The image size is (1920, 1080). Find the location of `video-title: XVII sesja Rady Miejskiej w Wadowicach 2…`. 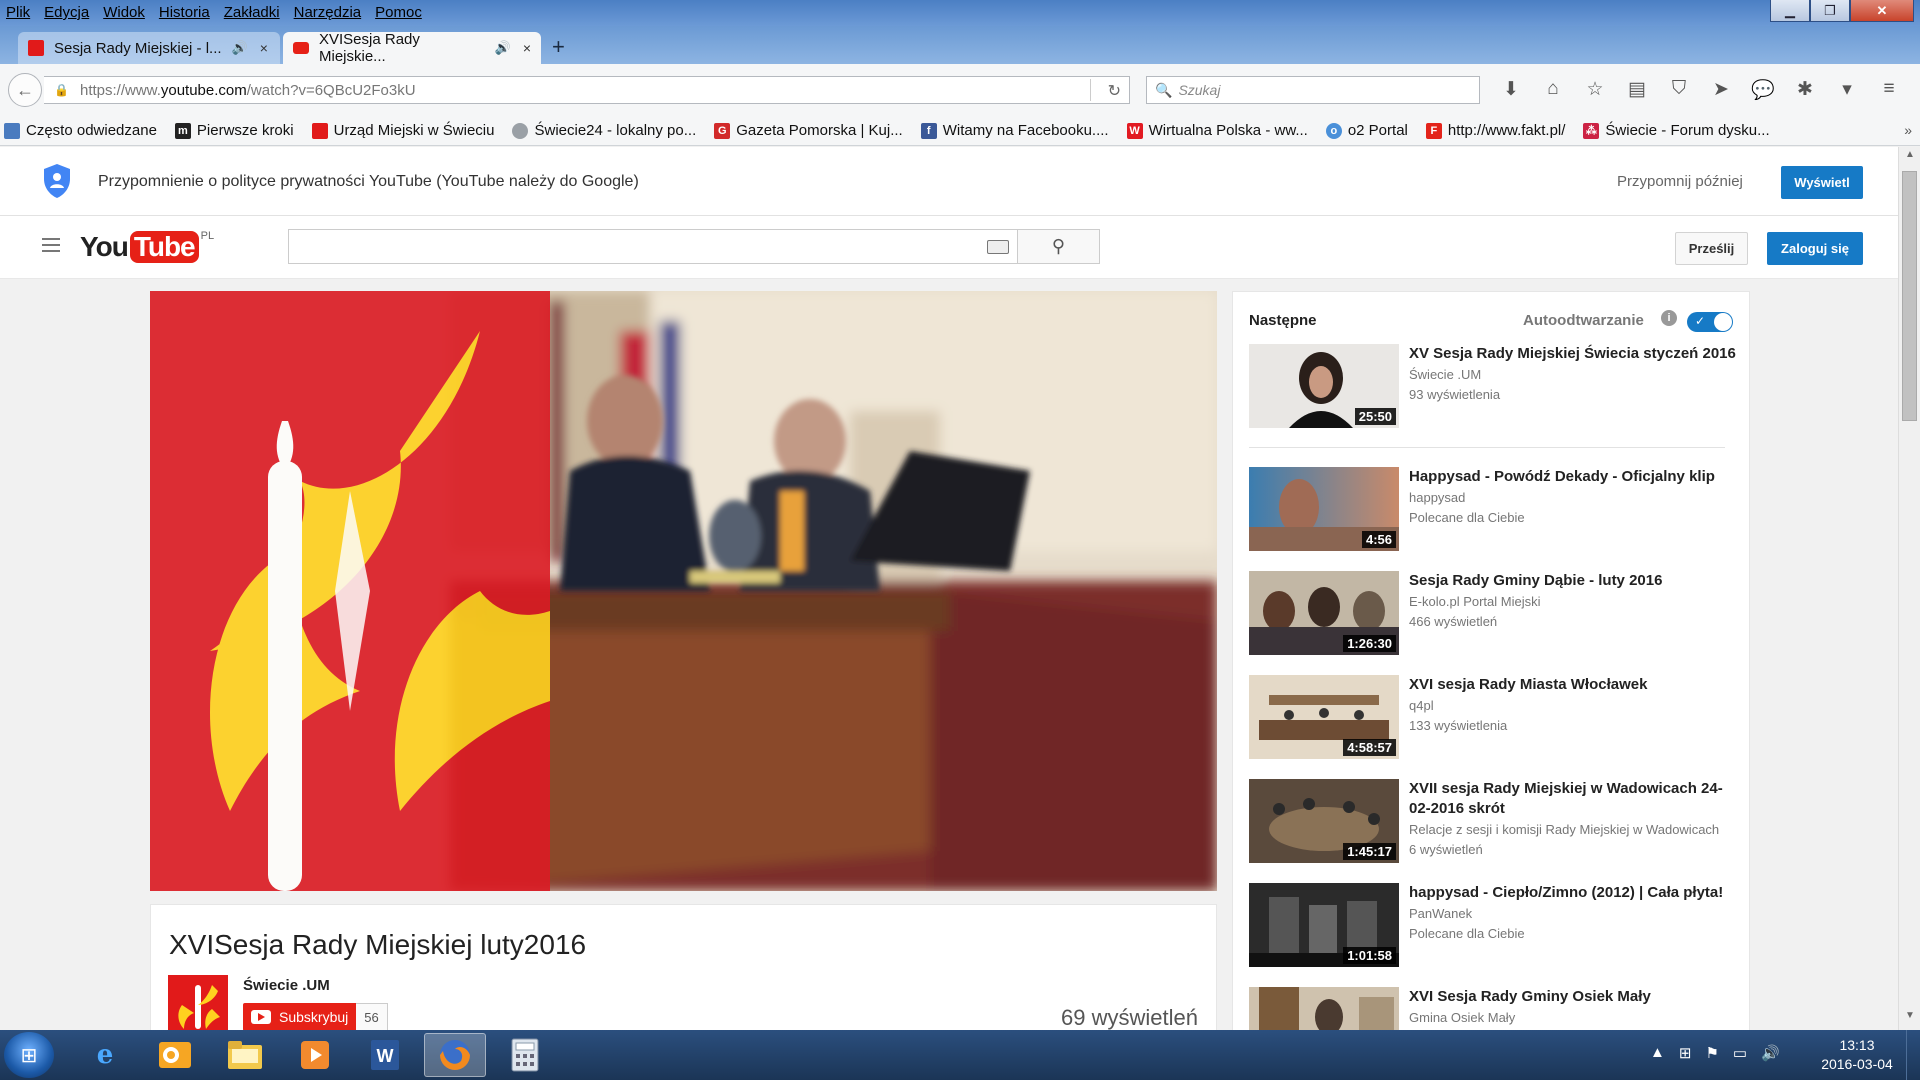

video-title: XVII sesja Rady Miejskiej w Wadowicach 2… is located at coordinates (1566, 798).